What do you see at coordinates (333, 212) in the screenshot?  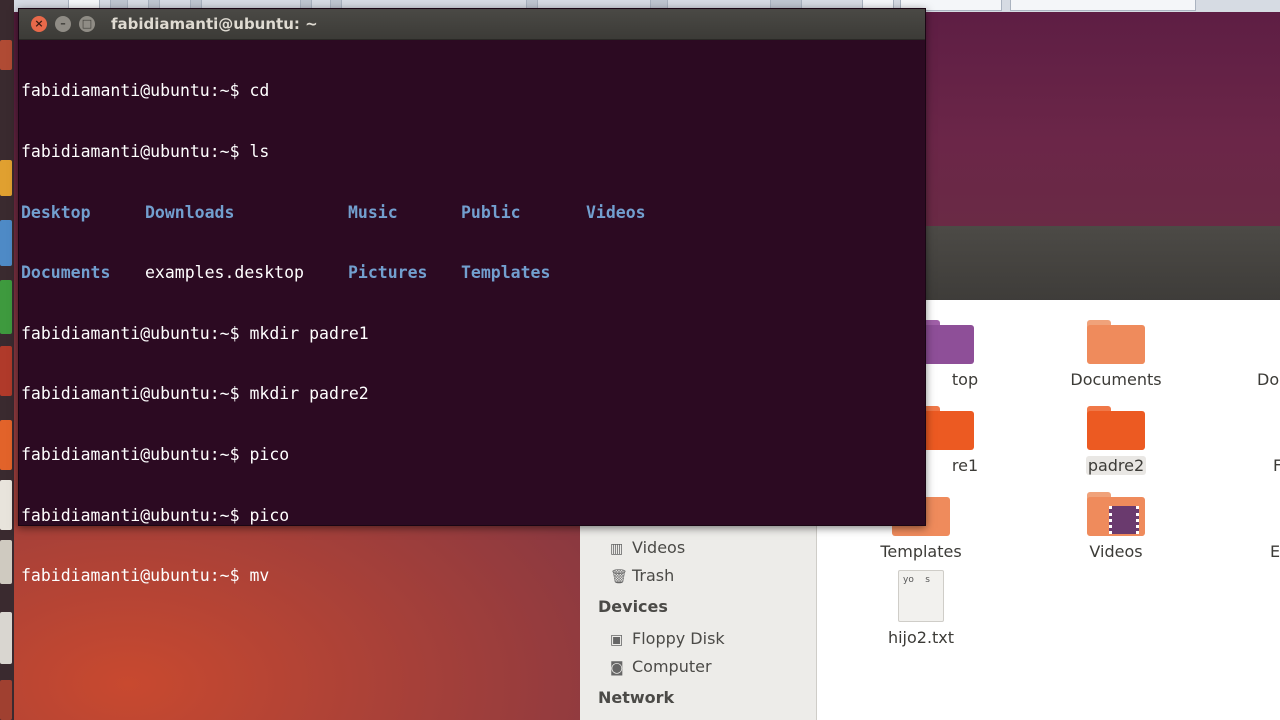 I see `ls-output-row: Desktop Downloads Music Public Videos` at bounding box center [333, 212].